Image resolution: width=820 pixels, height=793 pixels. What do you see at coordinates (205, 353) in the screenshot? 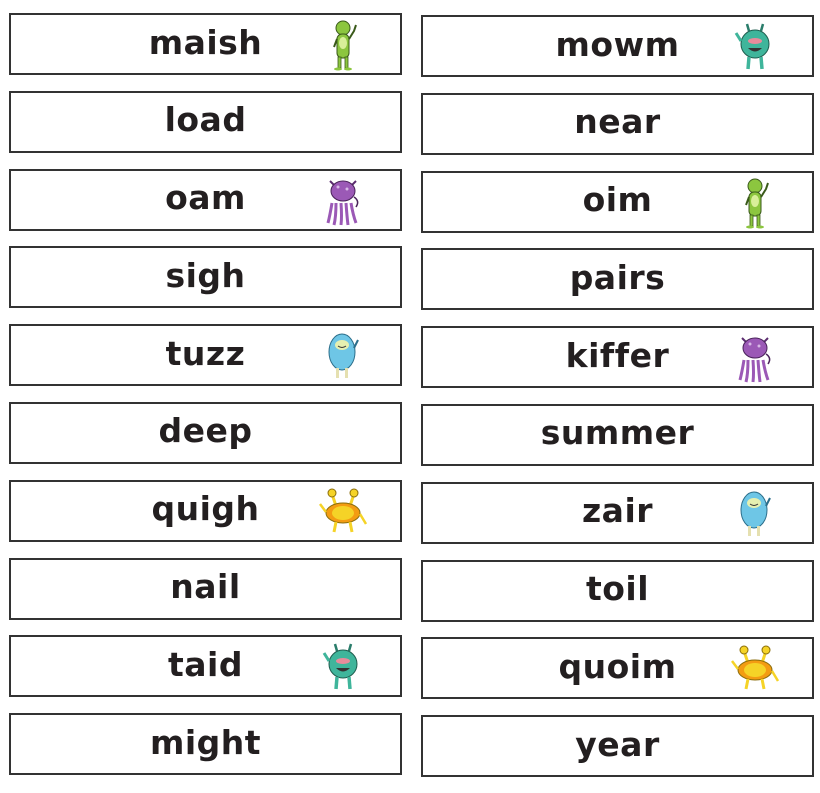
I see `word-text: tuzz` at bounding box center [205, 353].